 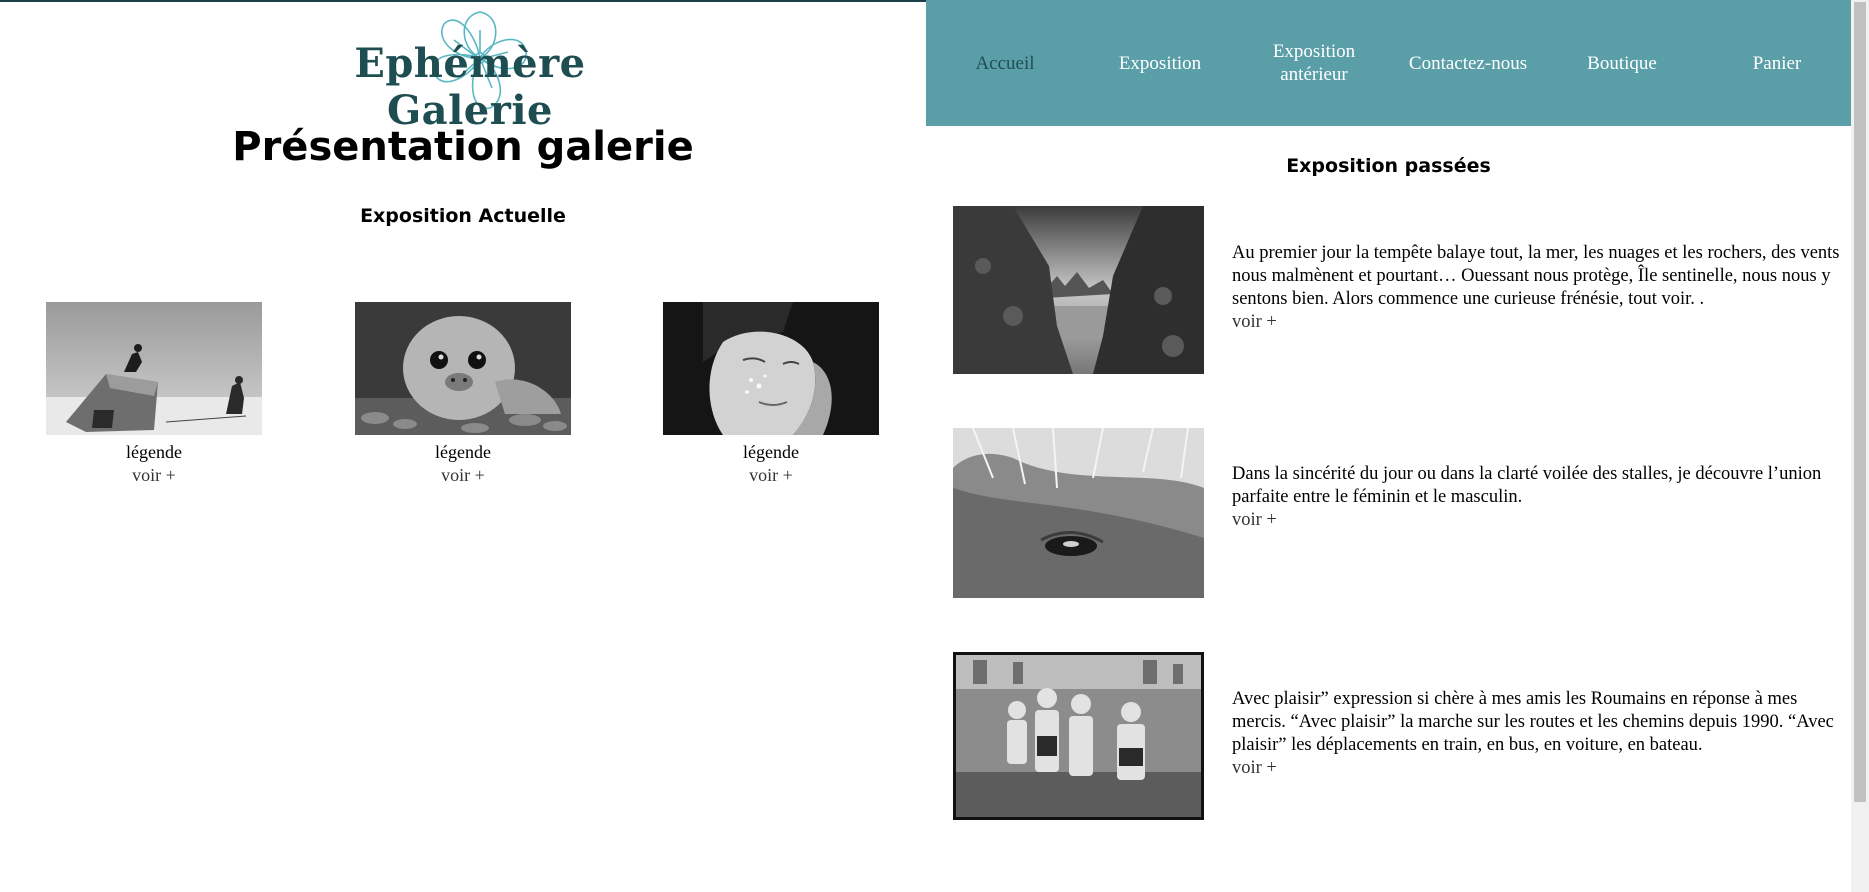 I want to click on photo-bunker-climber-icon, so click(x=154, y=368).